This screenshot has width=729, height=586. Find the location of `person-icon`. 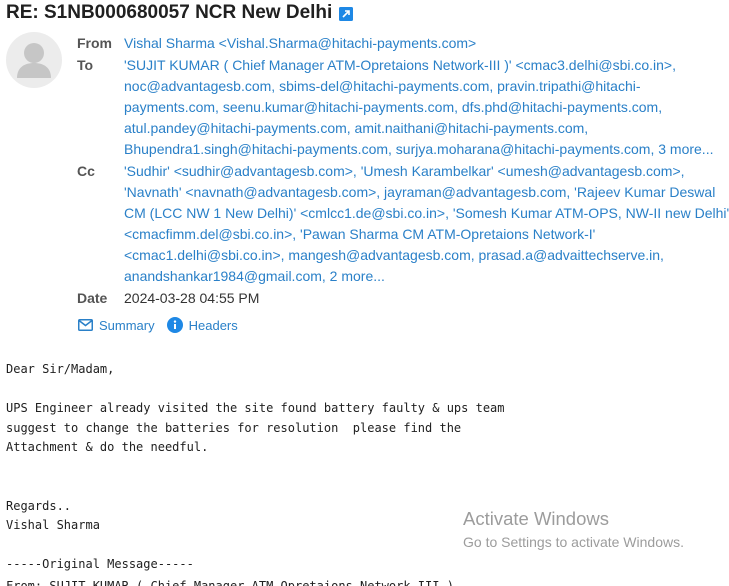

person-icon is located at coordinates (34, 60).